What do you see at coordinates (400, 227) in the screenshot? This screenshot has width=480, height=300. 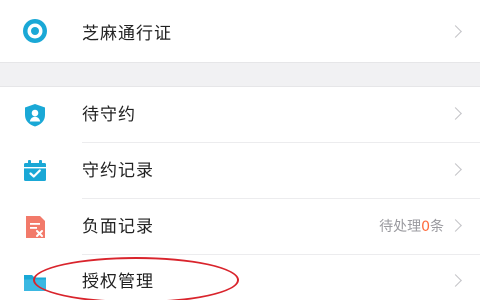 I see `pending-prefix: 待处理` at bounding box center [400, 227].